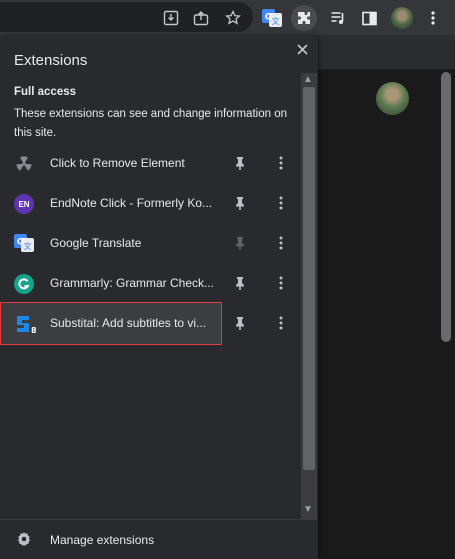 This screenshot has width=455, height=559. Describe the element at coordinates (126, 17) in the screenshot. I see `address-bar` at that location.